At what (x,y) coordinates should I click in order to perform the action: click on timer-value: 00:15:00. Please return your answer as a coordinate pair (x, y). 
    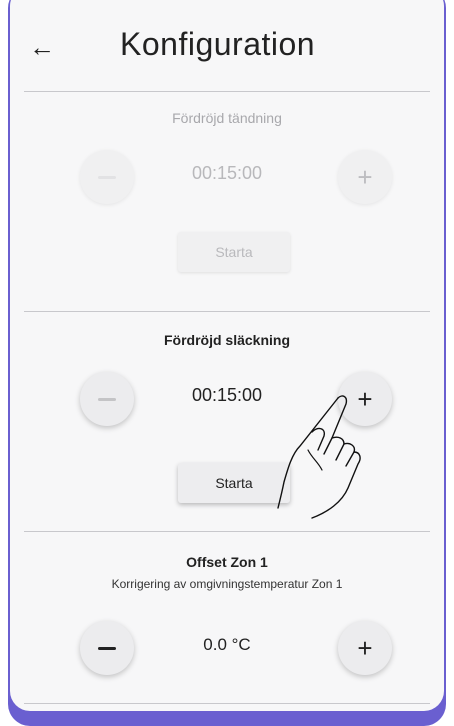
    Looking at the image, I should click on (227, 173).